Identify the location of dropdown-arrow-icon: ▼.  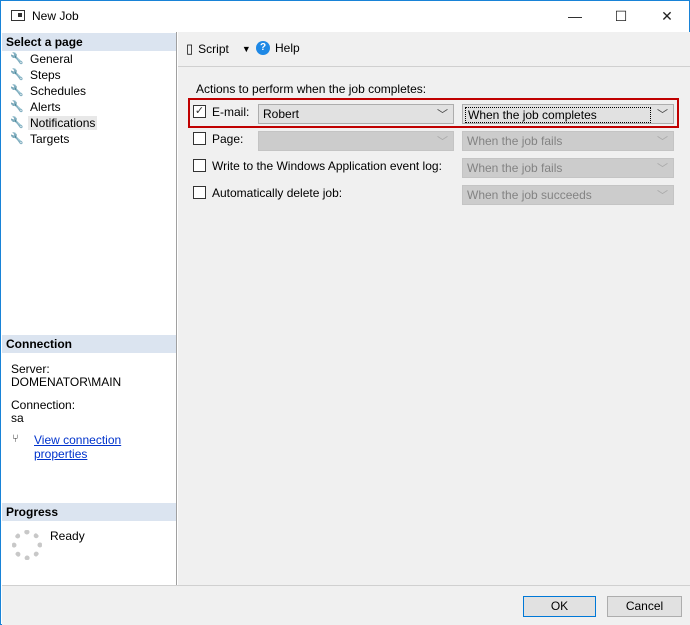
(246, 49).